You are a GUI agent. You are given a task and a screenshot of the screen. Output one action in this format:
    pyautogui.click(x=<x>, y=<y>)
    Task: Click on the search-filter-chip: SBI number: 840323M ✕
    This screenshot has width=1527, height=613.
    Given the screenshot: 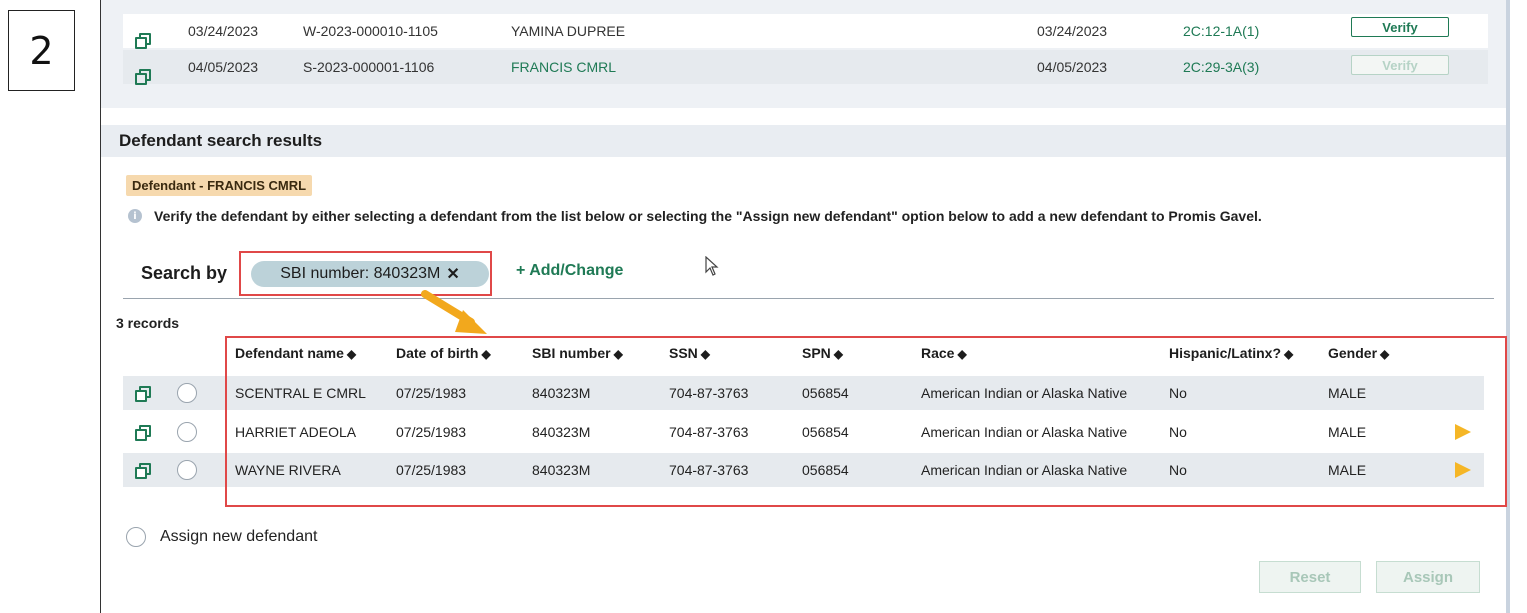 What is the action you would take?
    pyautogui.click(x=370, y=274)
    